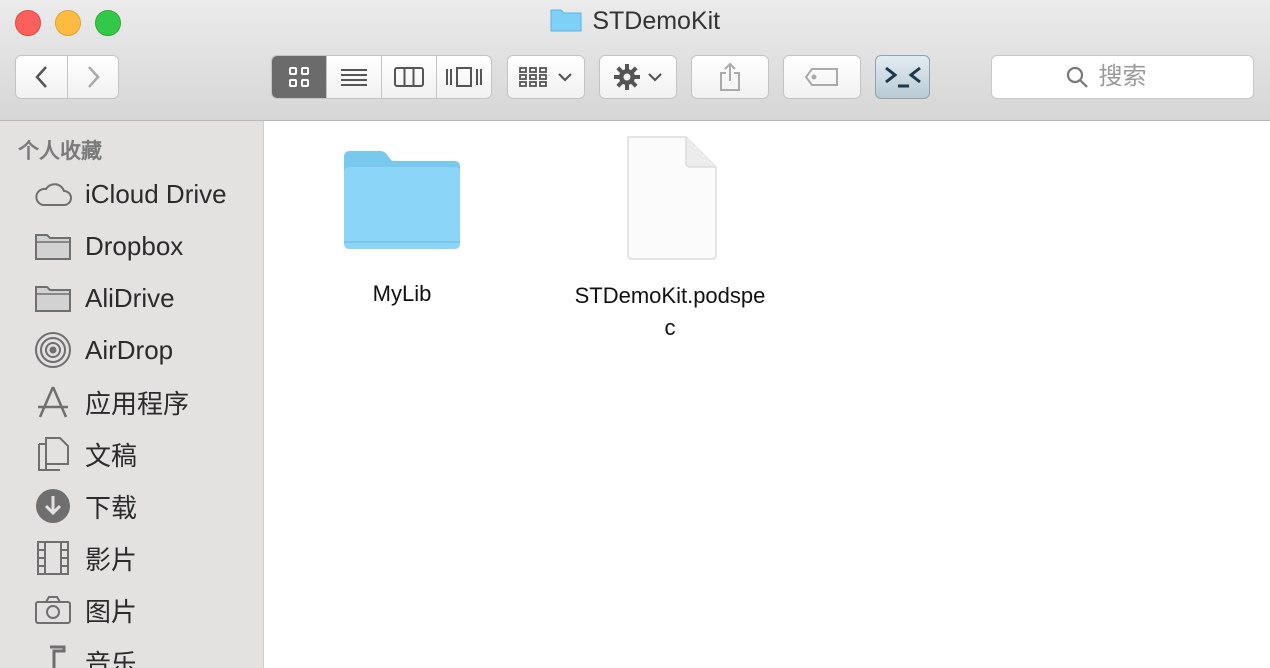 The image size is (1270, 668). What do you see at coordinates (111, 507) in the screenshot?
I see `sidebar-item-label: 下载` at bounding box center [111, 507].